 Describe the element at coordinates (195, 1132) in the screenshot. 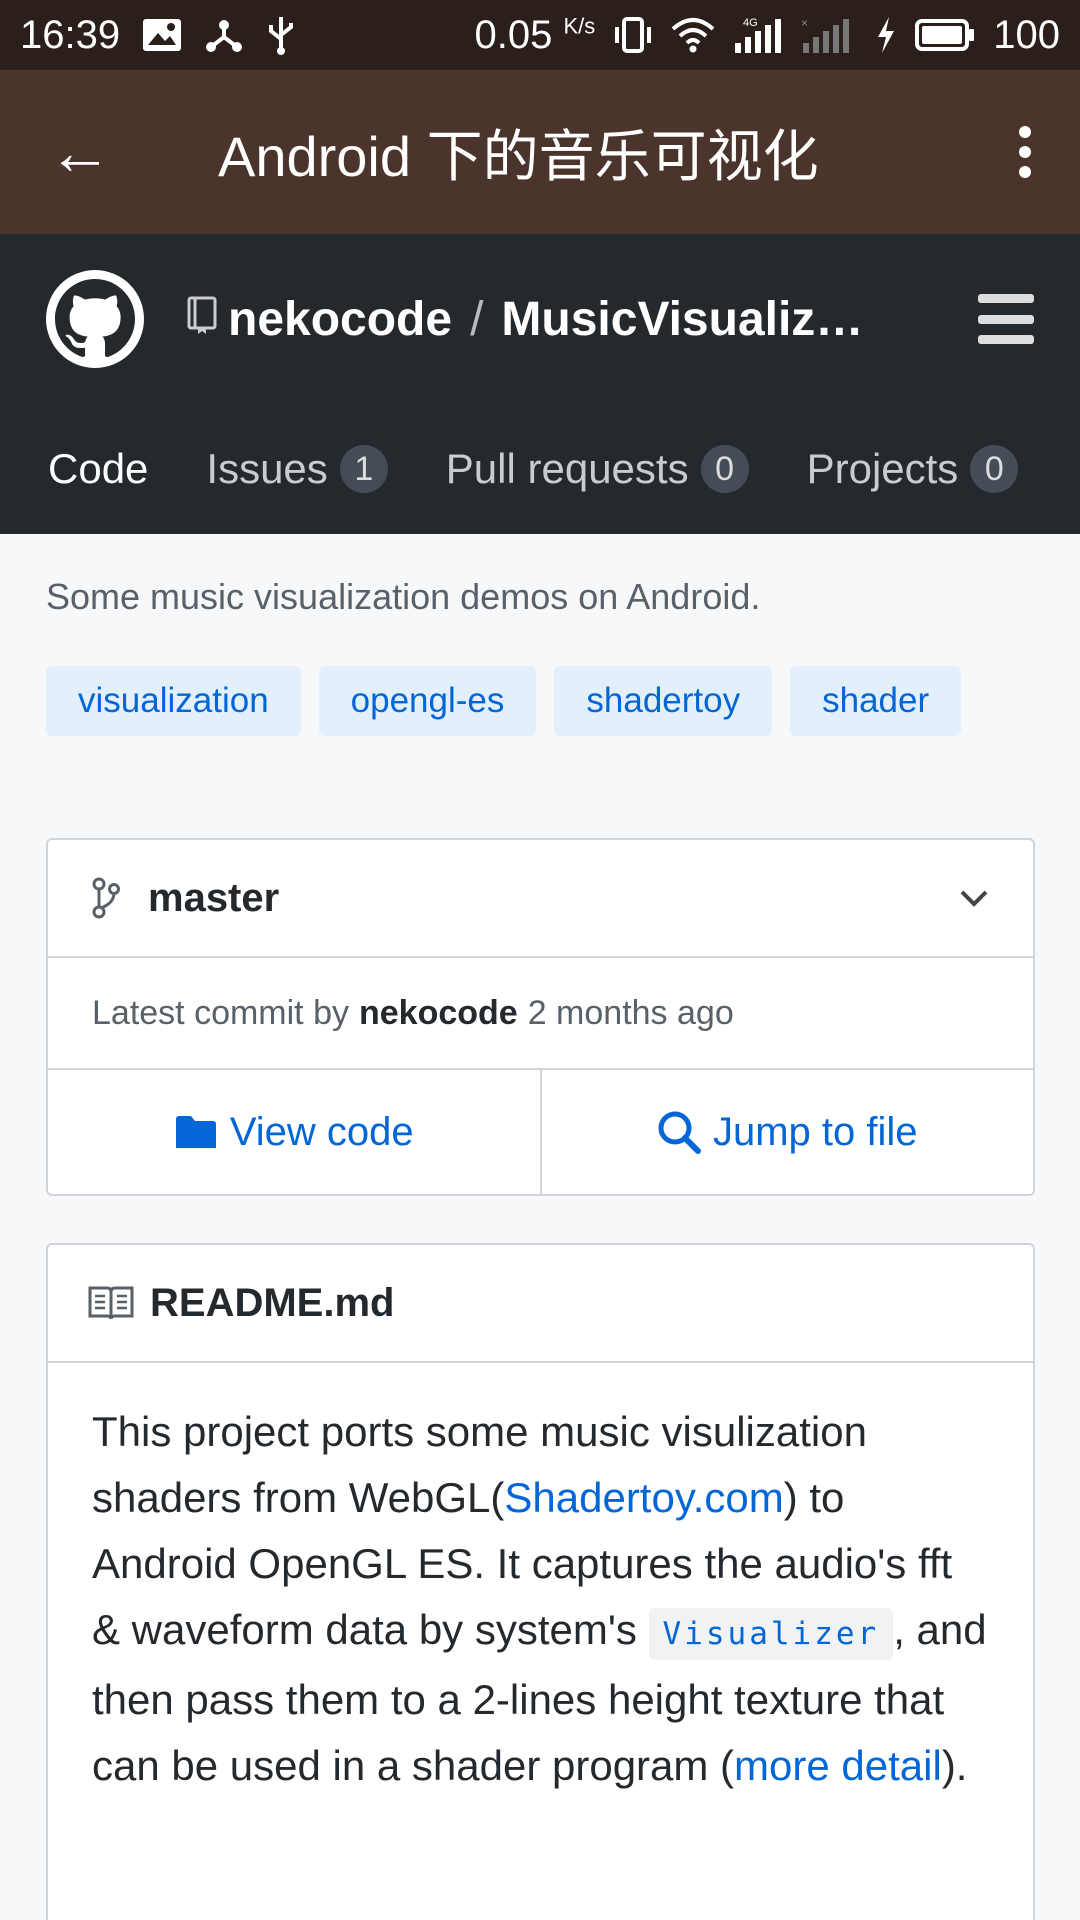

I see `folder-icon` at that location.